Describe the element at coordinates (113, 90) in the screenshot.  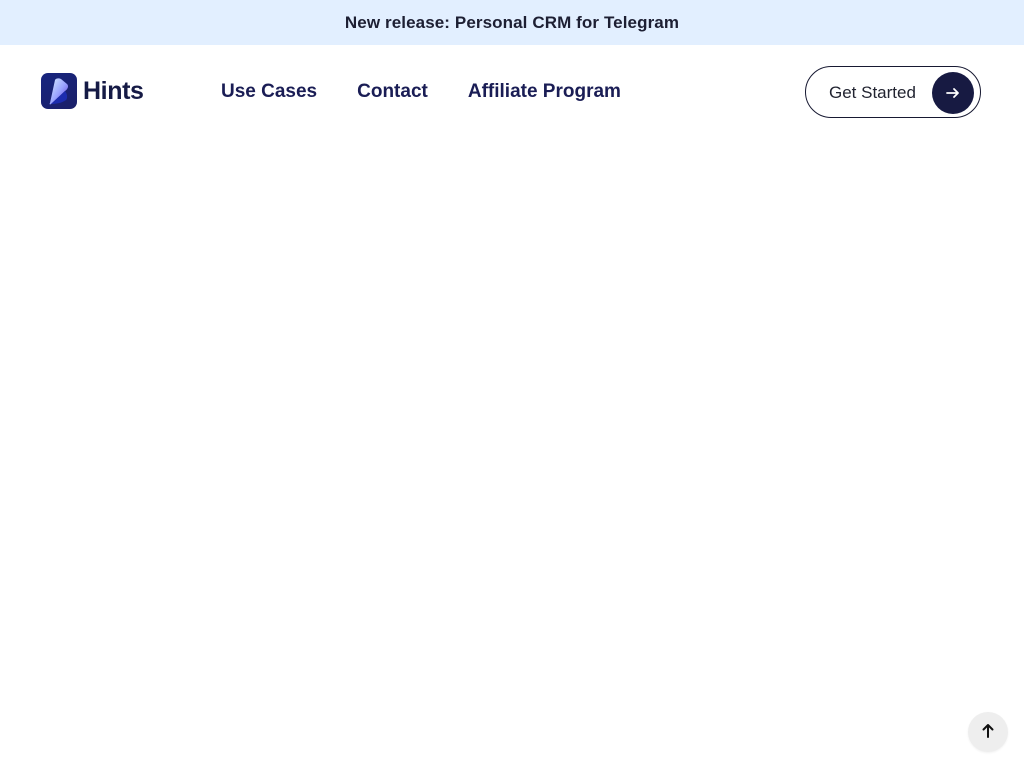
I see `brand-name: Hints` at that location.